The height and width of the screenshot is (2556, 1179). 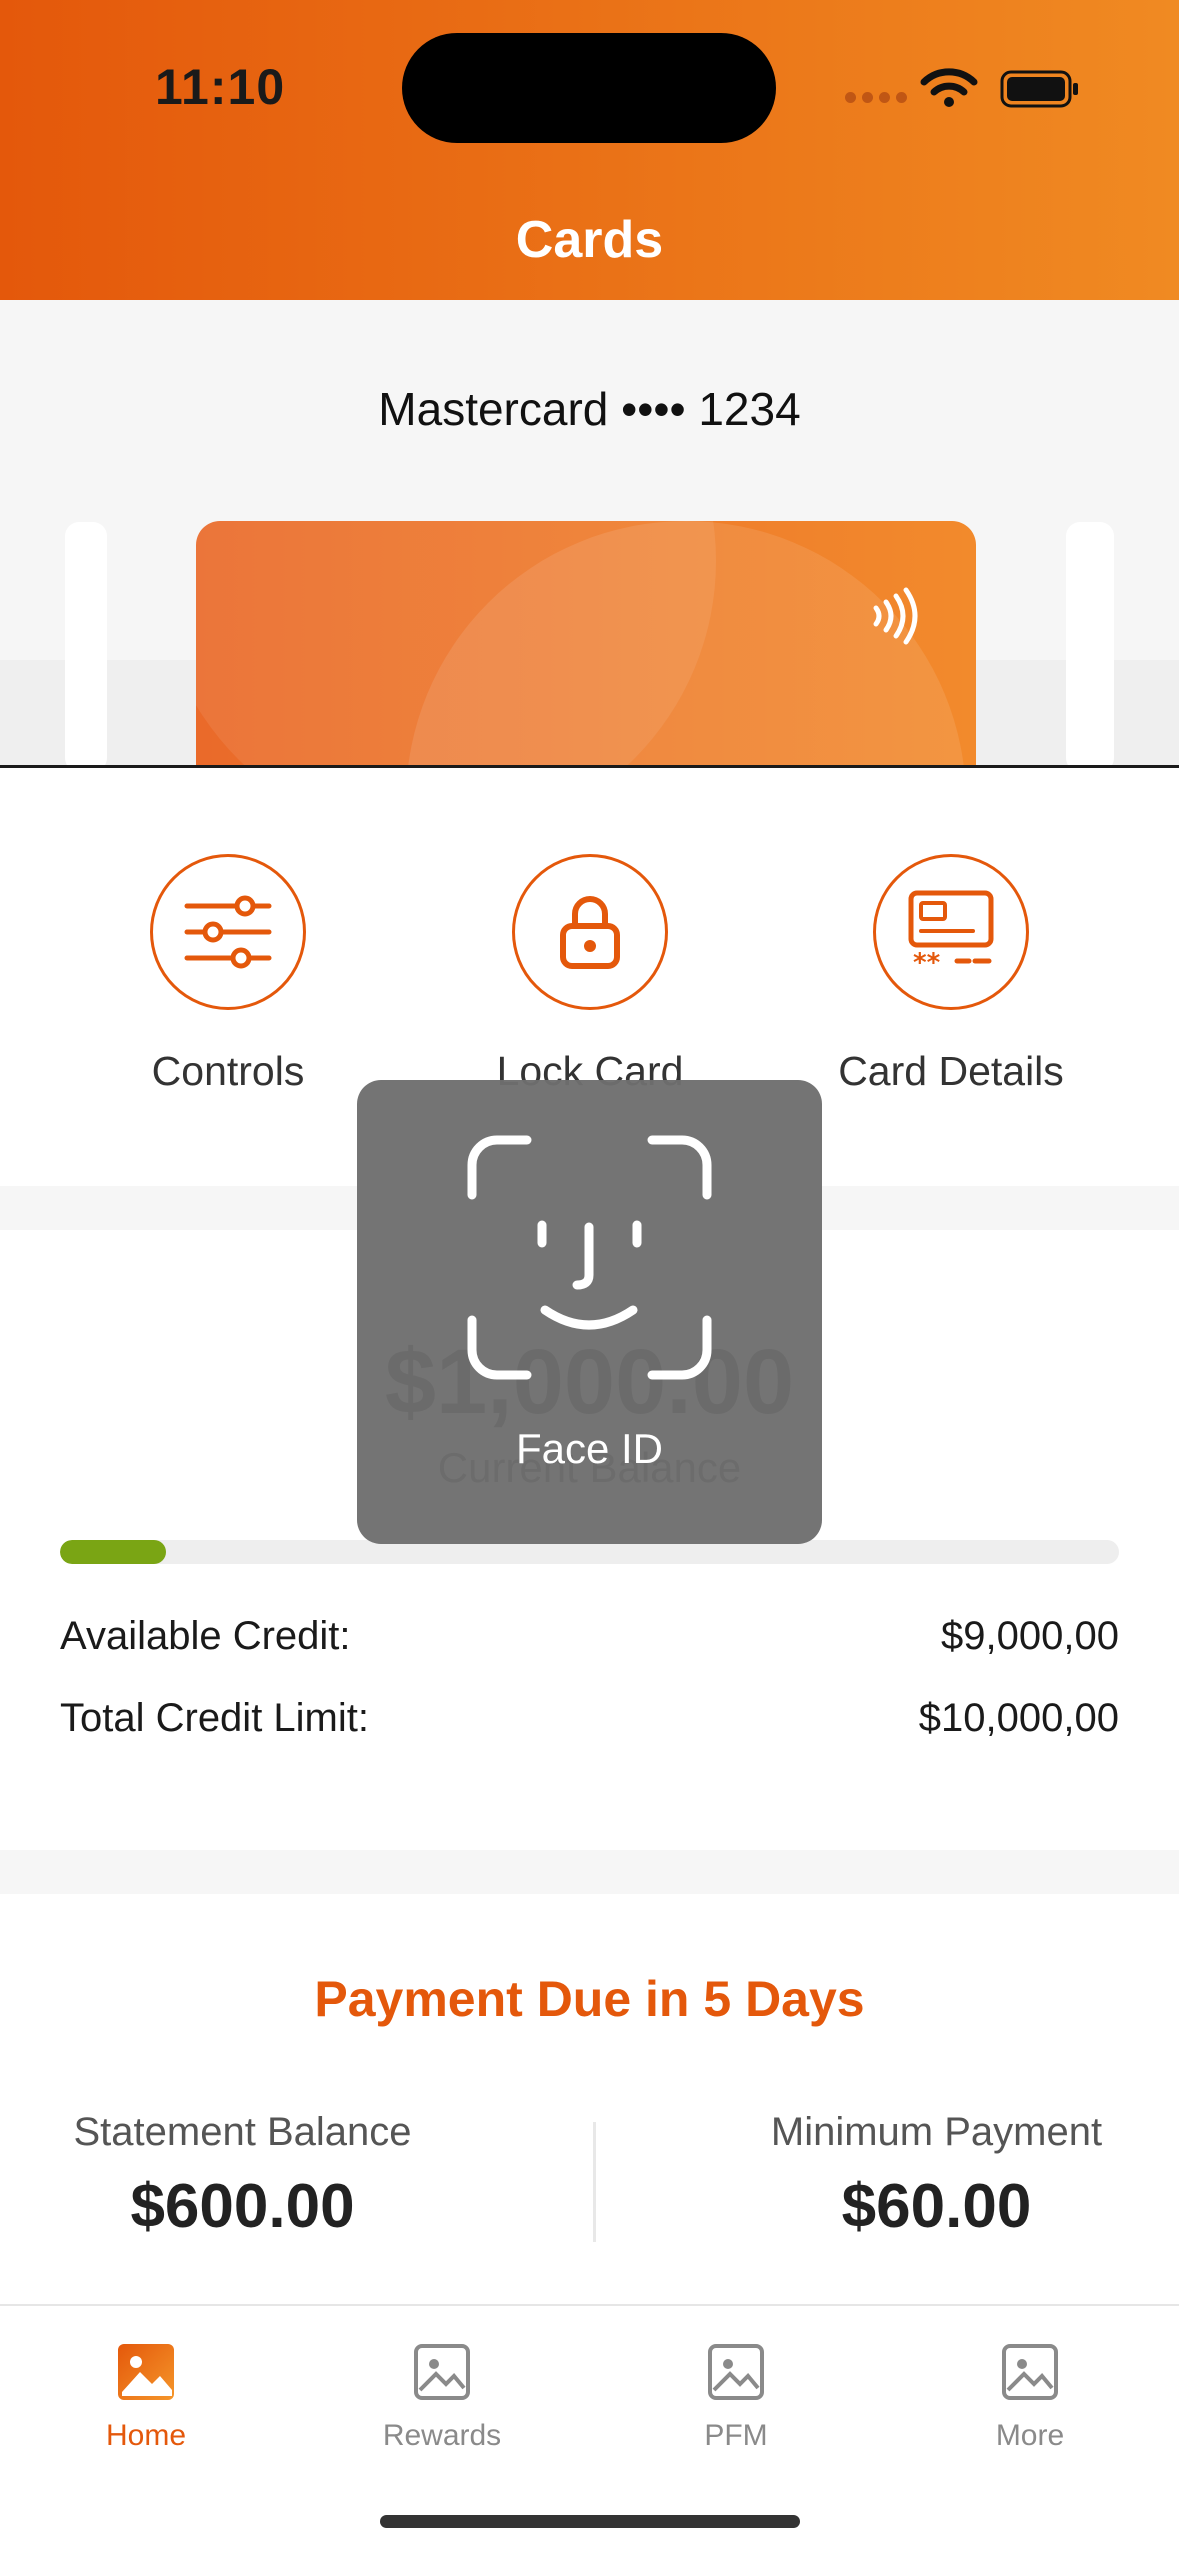 I want to click on faceid-overlay: Face ID, so click(x=589, y=1312).